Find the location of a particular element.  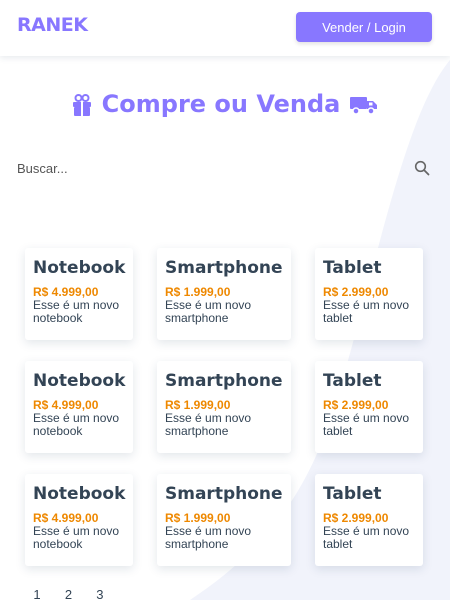

hero-title: Compre ou Venda is located at coordinates (225, 104).